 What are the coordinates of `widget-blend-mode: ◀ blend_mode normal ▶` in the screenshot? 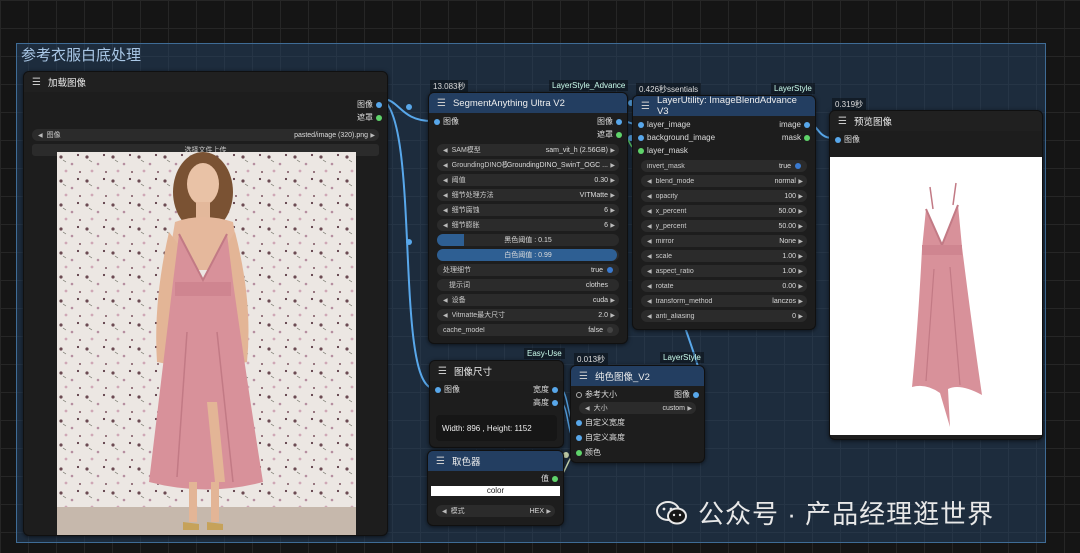 It's located at (724, 181).